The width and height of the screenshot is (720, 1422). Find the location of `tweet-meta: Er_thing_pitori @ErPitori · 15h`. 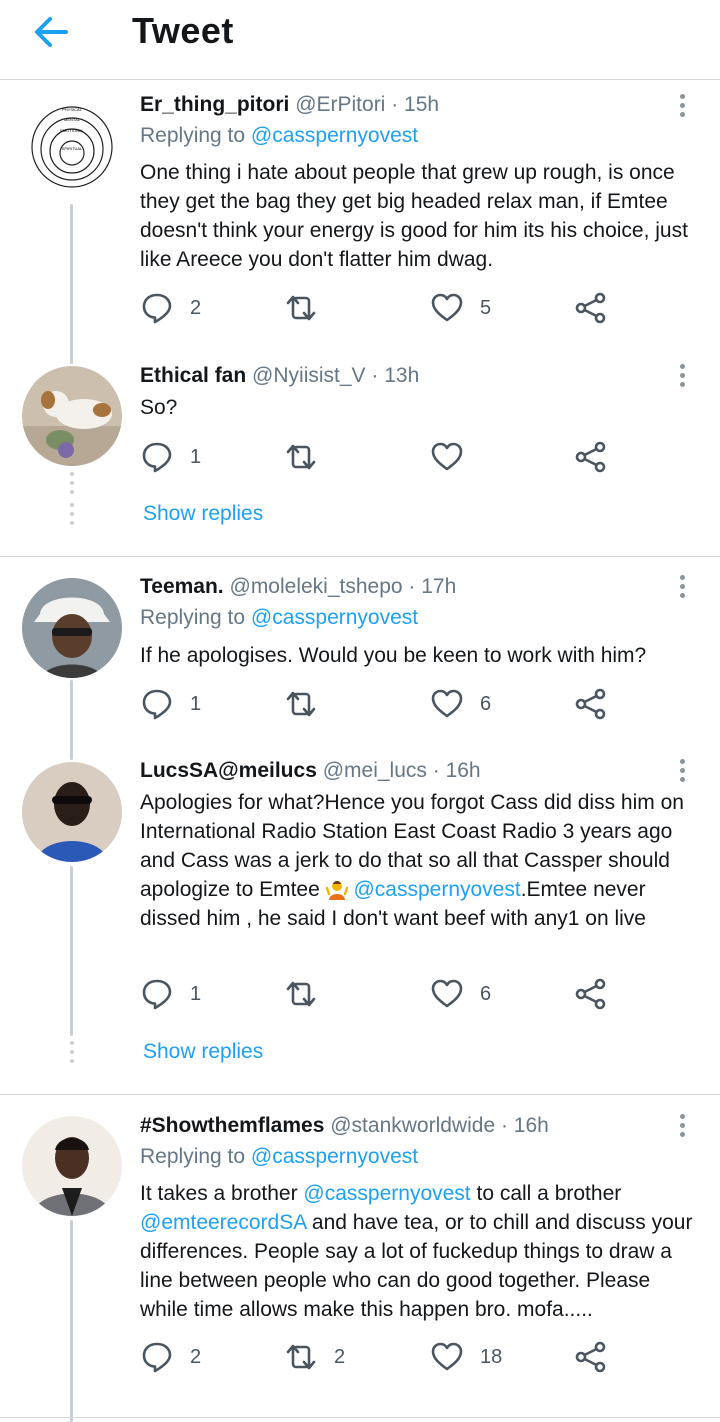

tweet-meta: Er_thing_pitori @ErPitori · 15h is located at coordinates (289, 105).